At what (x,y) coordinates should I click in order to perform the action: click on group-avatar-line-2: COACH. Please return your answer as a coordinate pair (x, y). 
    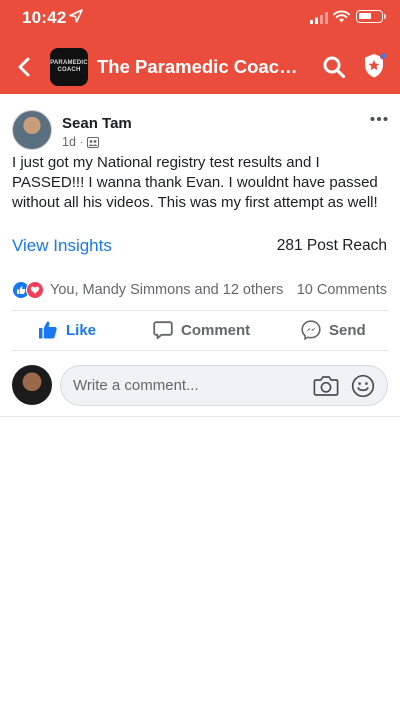
    Looking at the image, I should click on (69, 70).